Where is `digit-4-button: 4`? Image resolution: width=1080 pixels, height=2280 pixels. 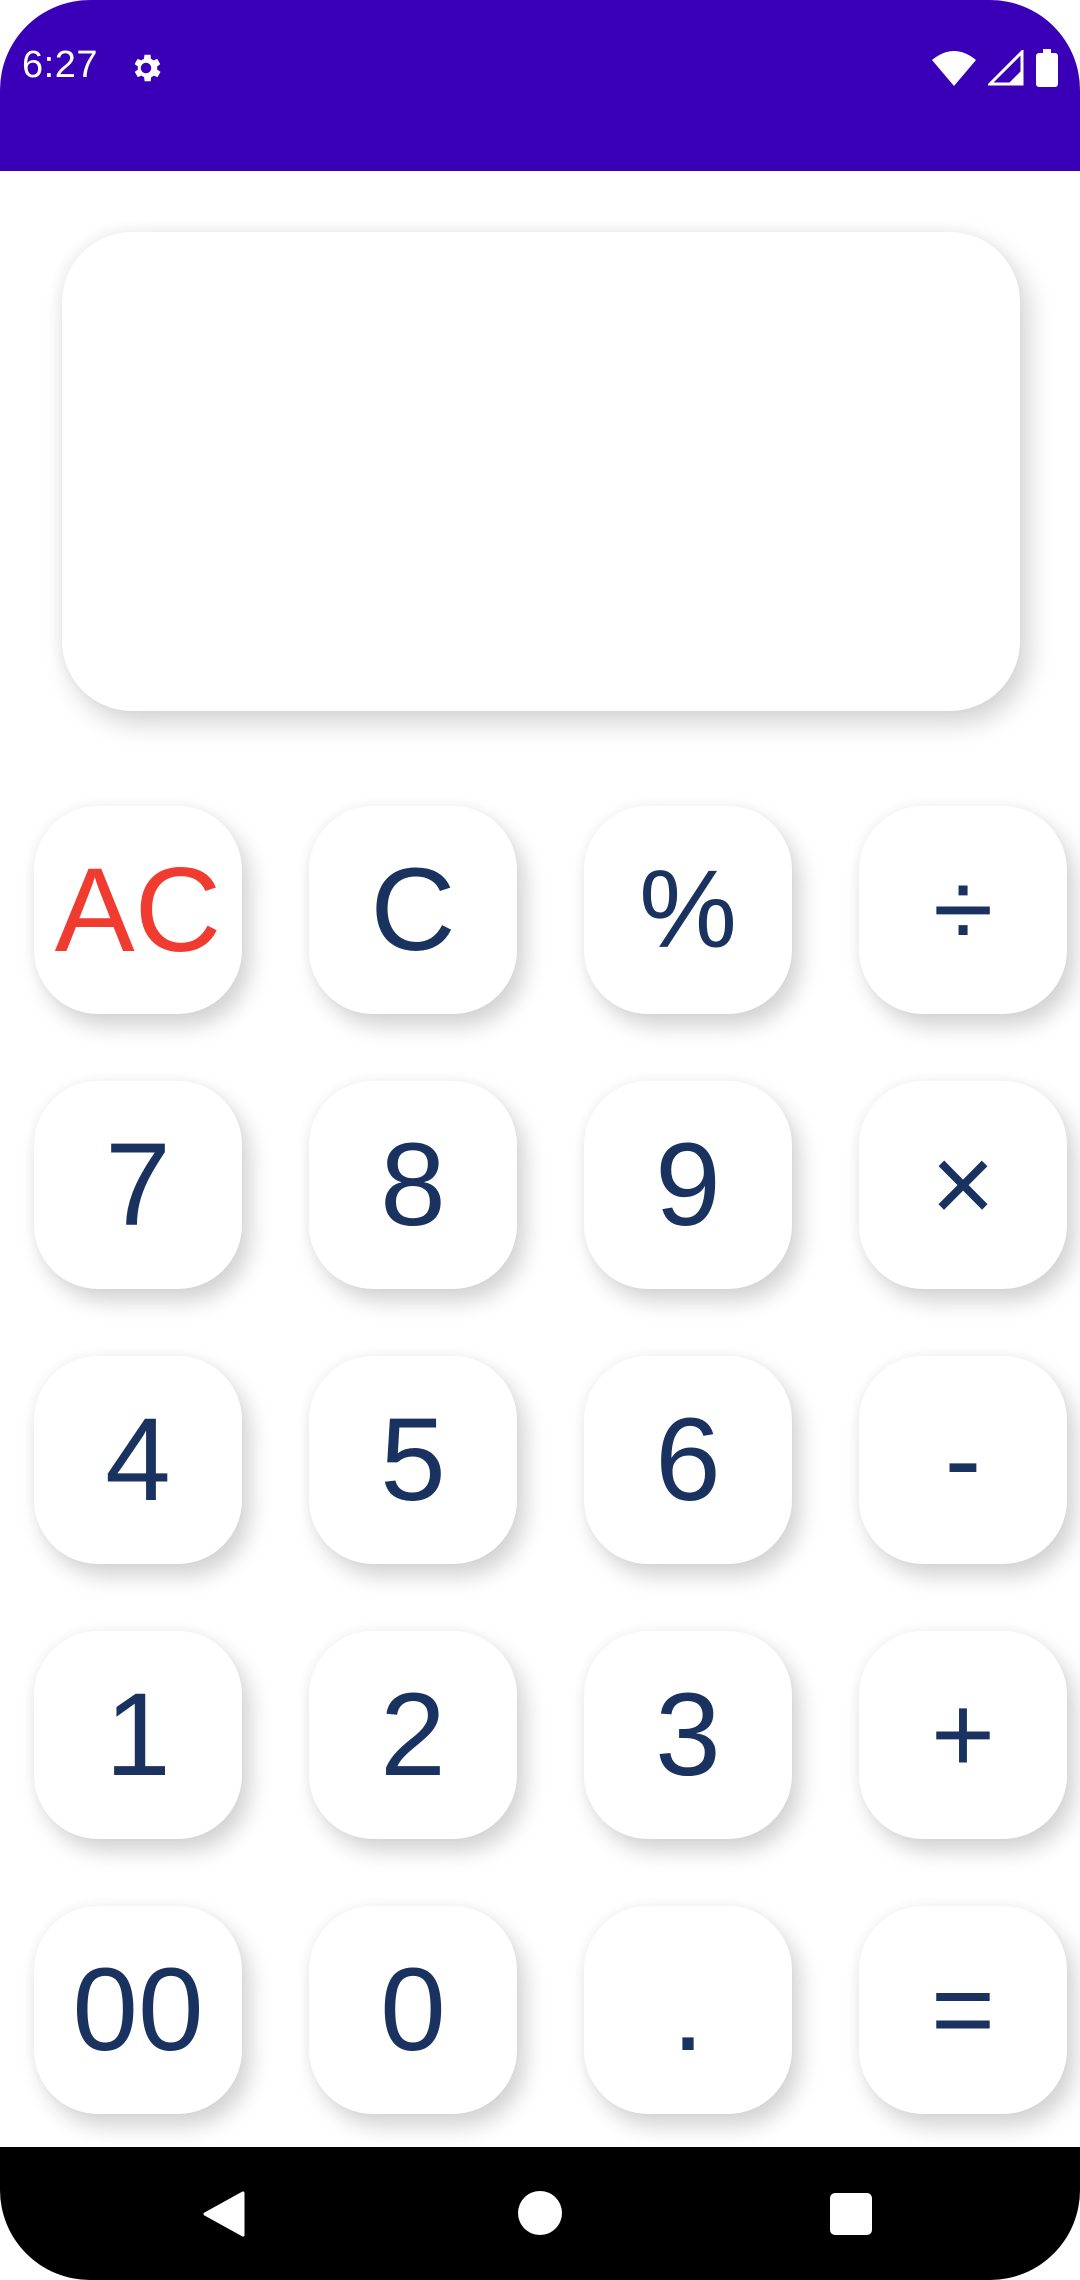
digit-4-button: 4 is located at coordinates (138, 1460).